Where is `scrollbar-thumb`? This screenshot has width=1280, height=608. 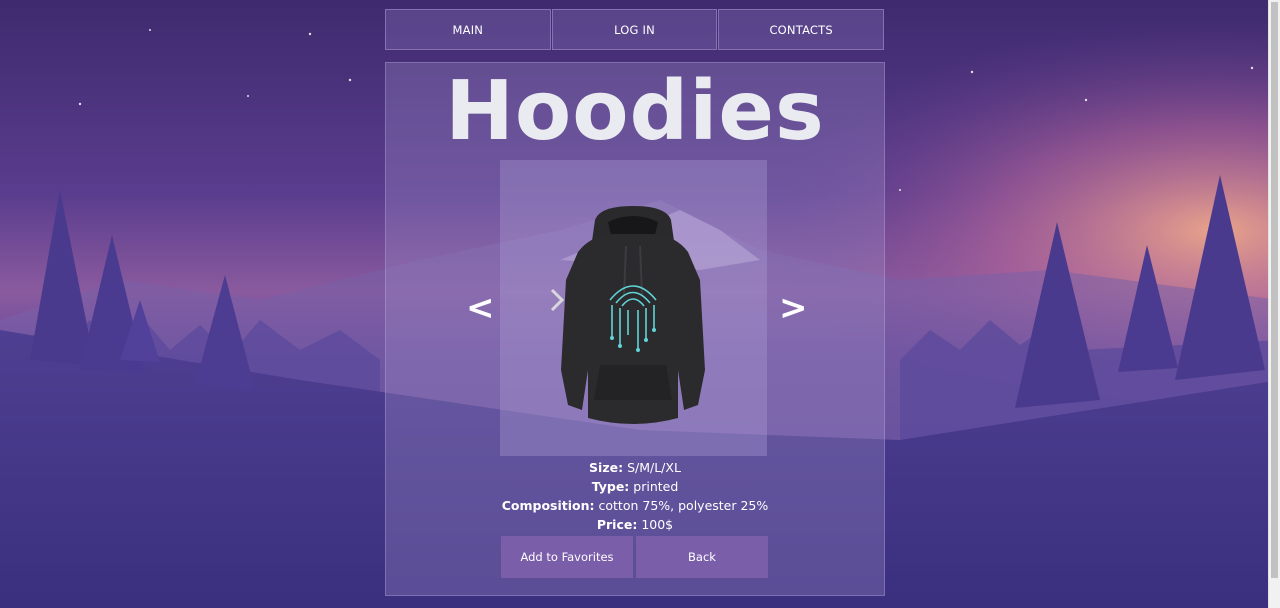 scrollbar-thumb is located at coordinates (1274, 290).